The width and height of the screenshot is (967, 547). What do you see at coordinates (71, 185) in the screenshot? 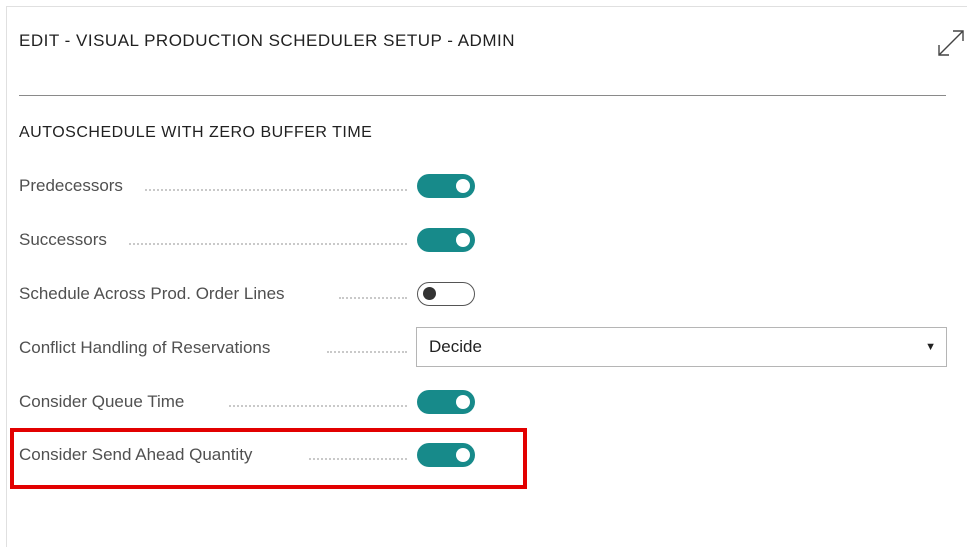
I see `field-label: Predecessors` at bounding box center [71, 185].